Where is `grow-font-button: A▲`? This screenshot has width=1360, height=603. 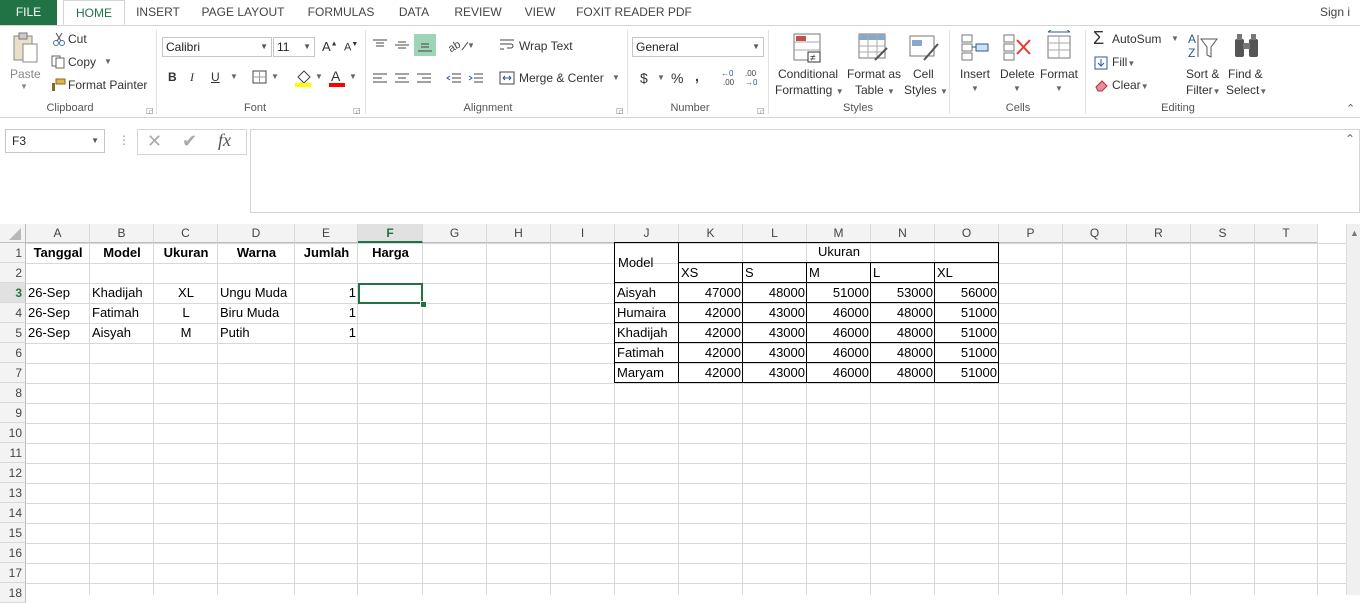
grow-font-button: A▲ is located at coordinates (330, 46).